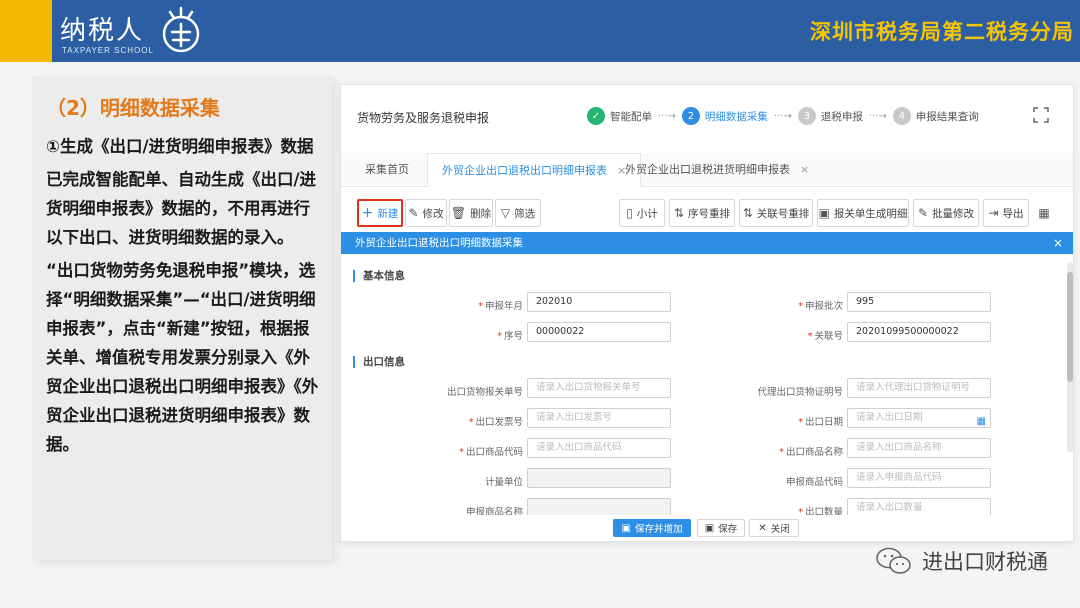 This screenshot has width=1080, height=608. I want to click on step-3: 3 退税申报, so click(830, 116).